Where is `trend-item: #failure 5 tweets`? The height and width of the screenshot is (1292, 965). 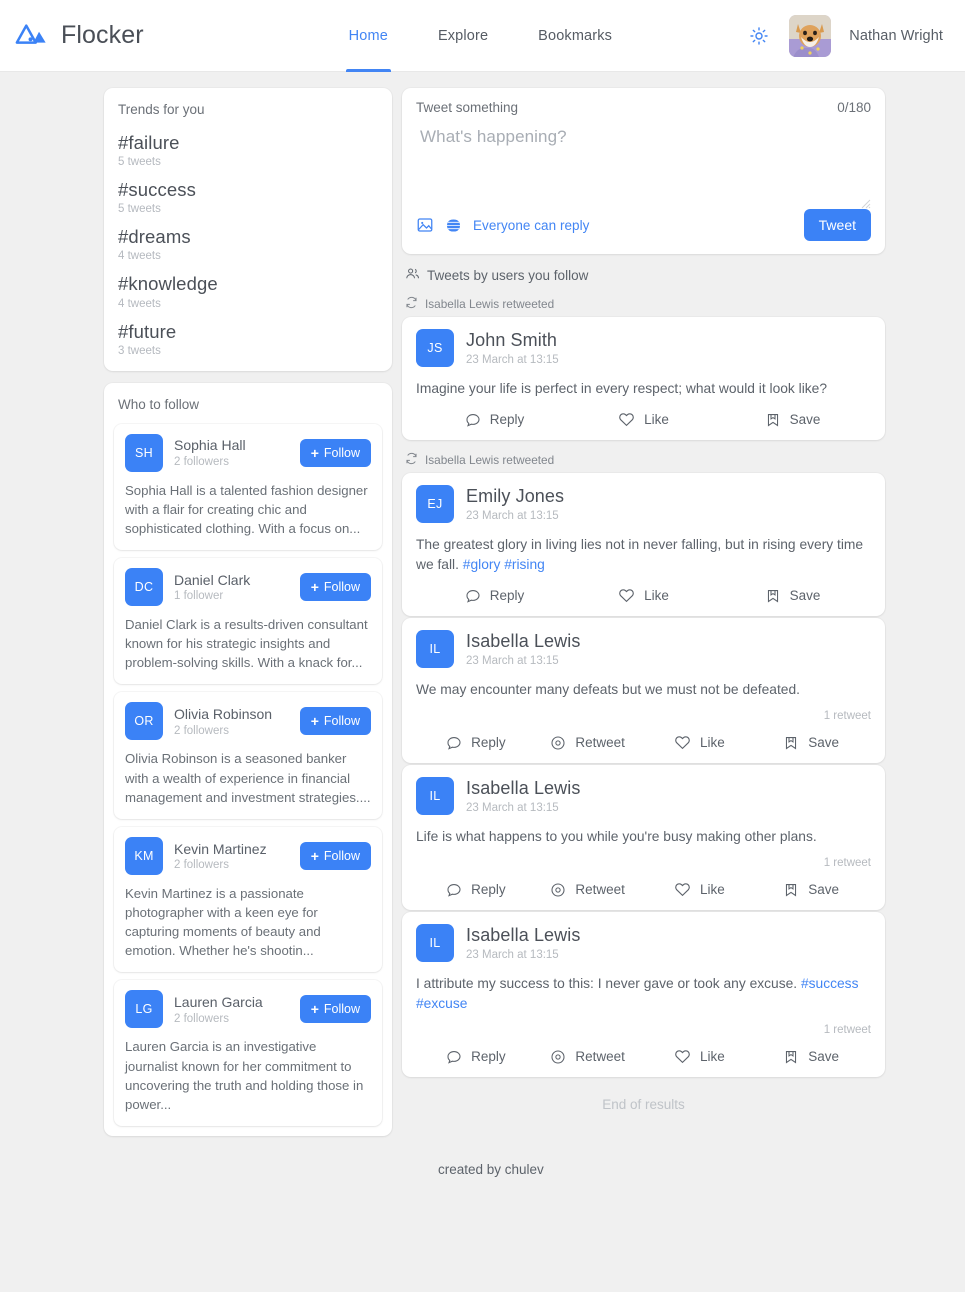 trend-item: #failure 5 tweets is located at coordinates (248, 144).